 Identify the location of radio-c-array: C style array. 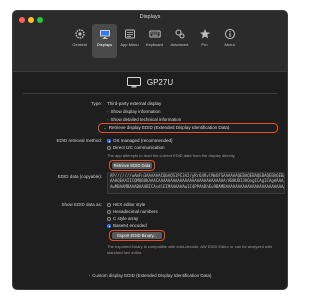
(122, 218).